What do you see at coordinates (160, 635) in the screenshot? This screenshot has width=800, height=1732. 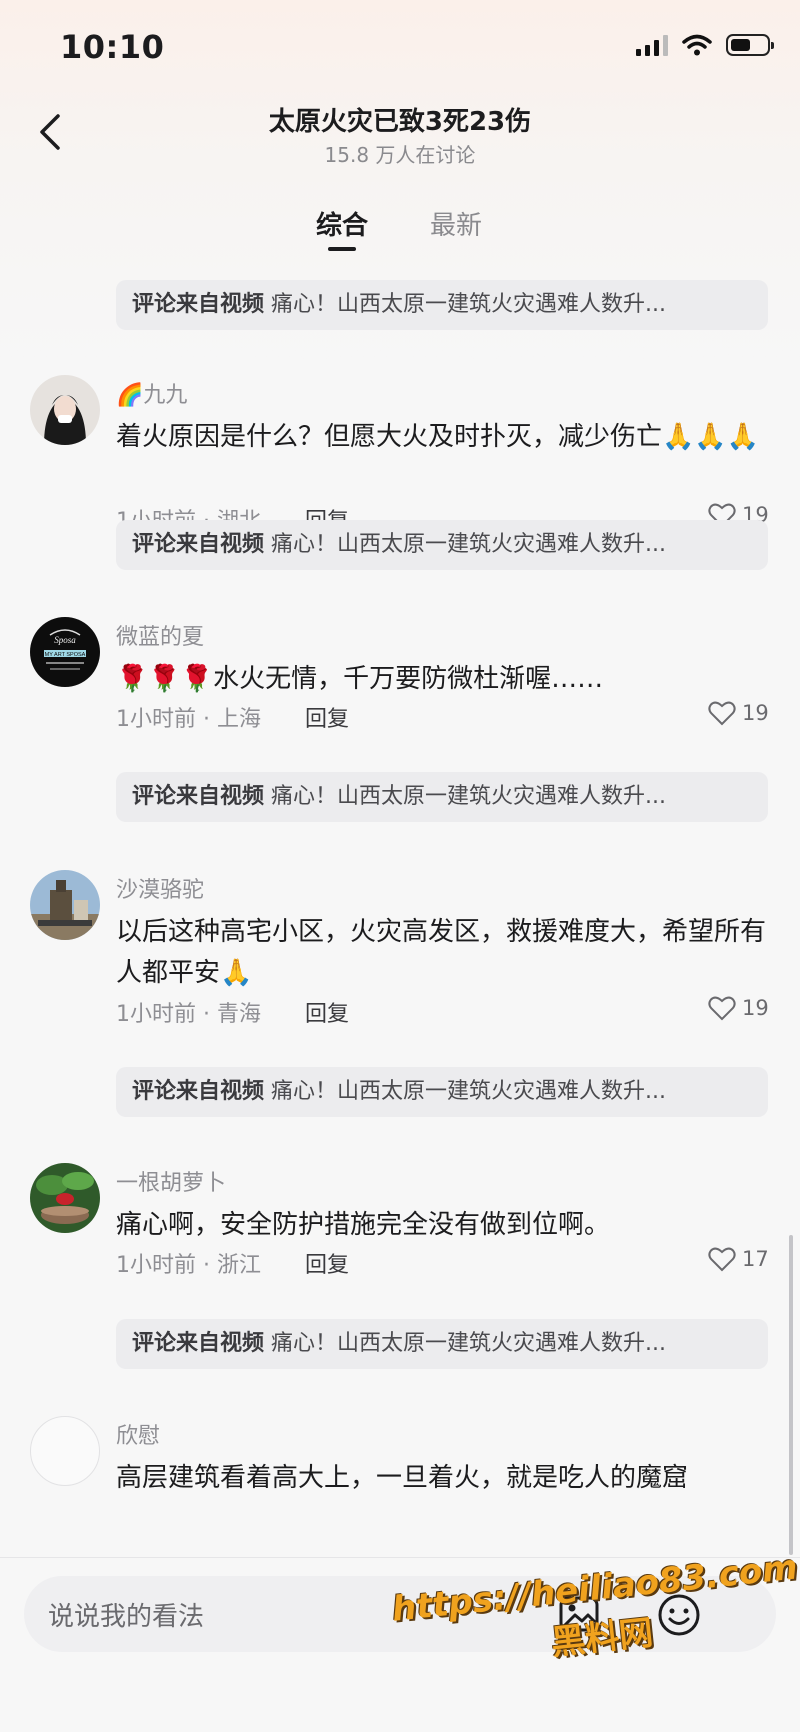 I see `username: 微蓝的夏` at bounding box center [160, 635].